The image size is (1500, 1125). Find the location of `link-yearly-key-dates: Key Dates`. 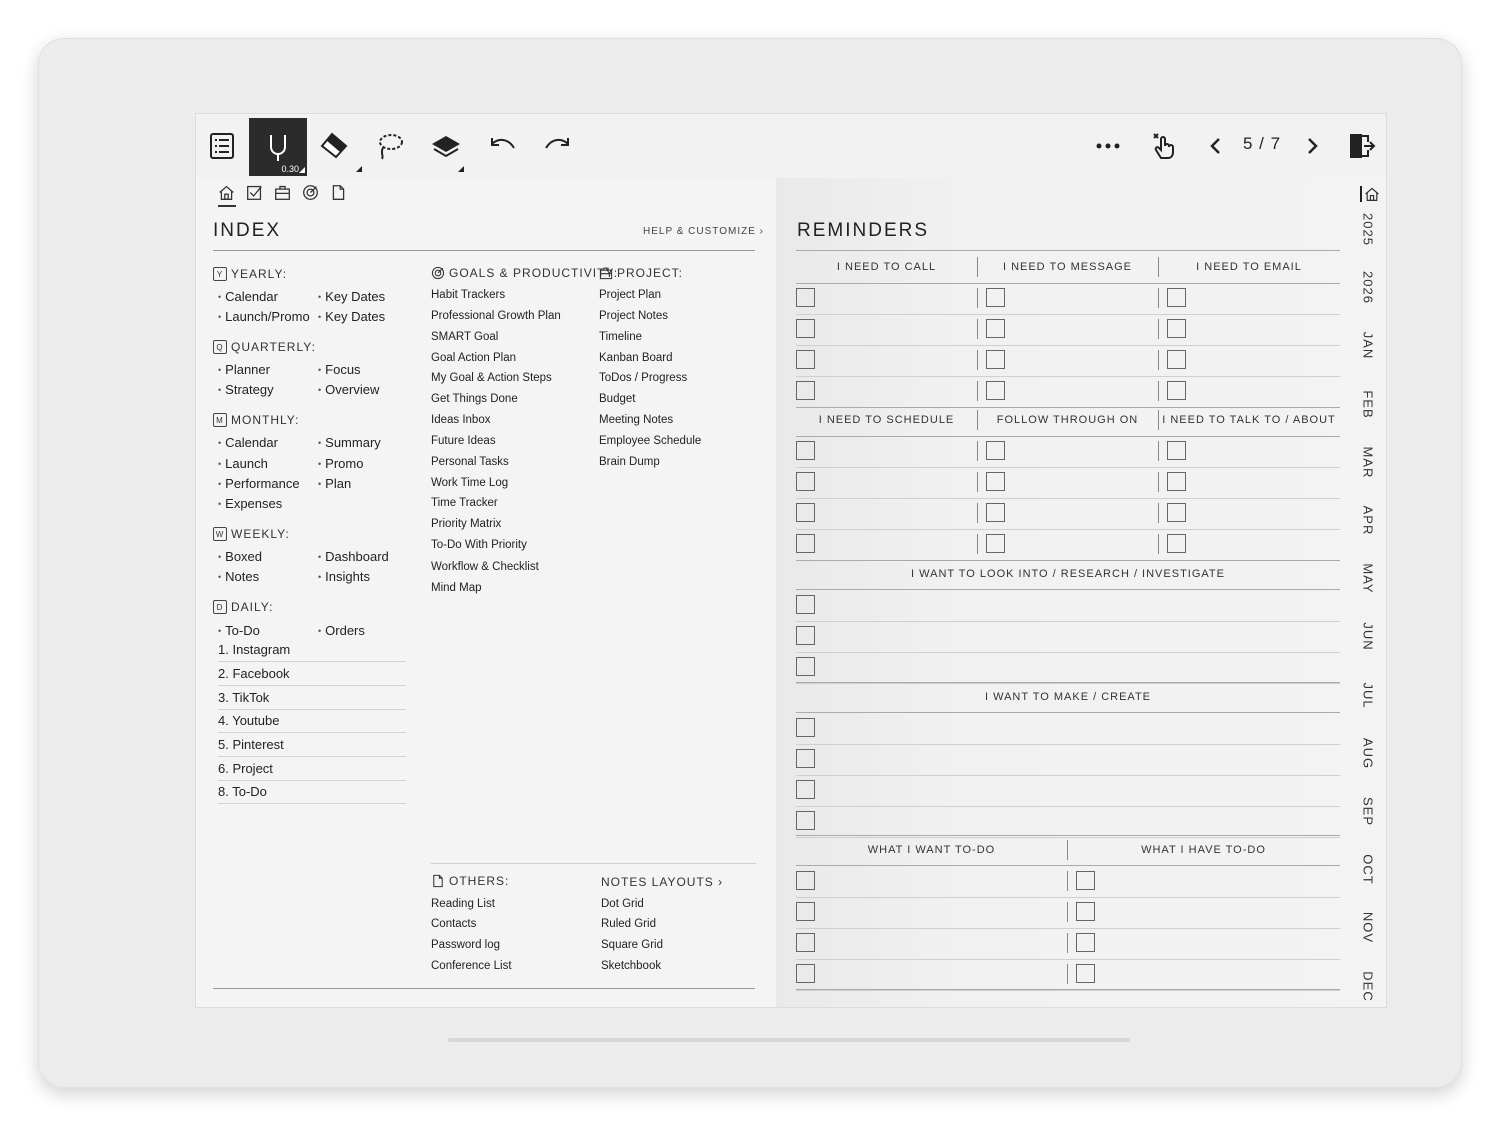

link-yearly-key-dates: Key Dates is located at coordinates (351, 296).